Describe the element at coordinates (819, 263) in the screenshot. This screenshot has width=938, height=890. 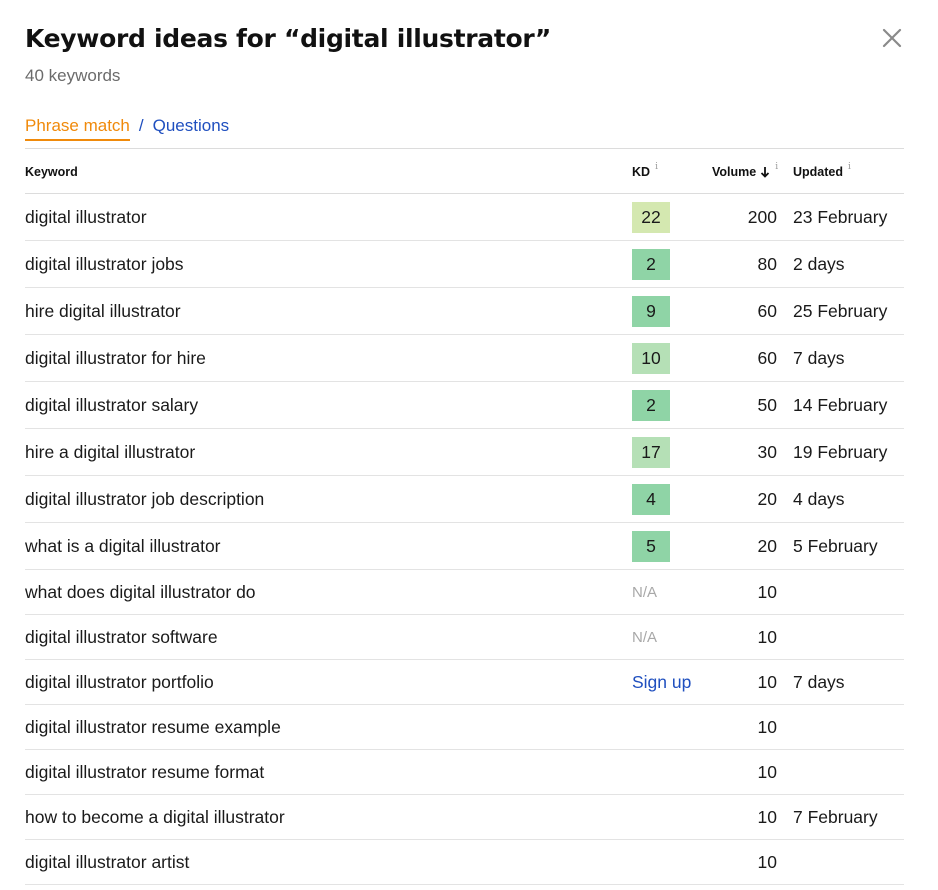
I see `updated-cell: 2 days` at that location.